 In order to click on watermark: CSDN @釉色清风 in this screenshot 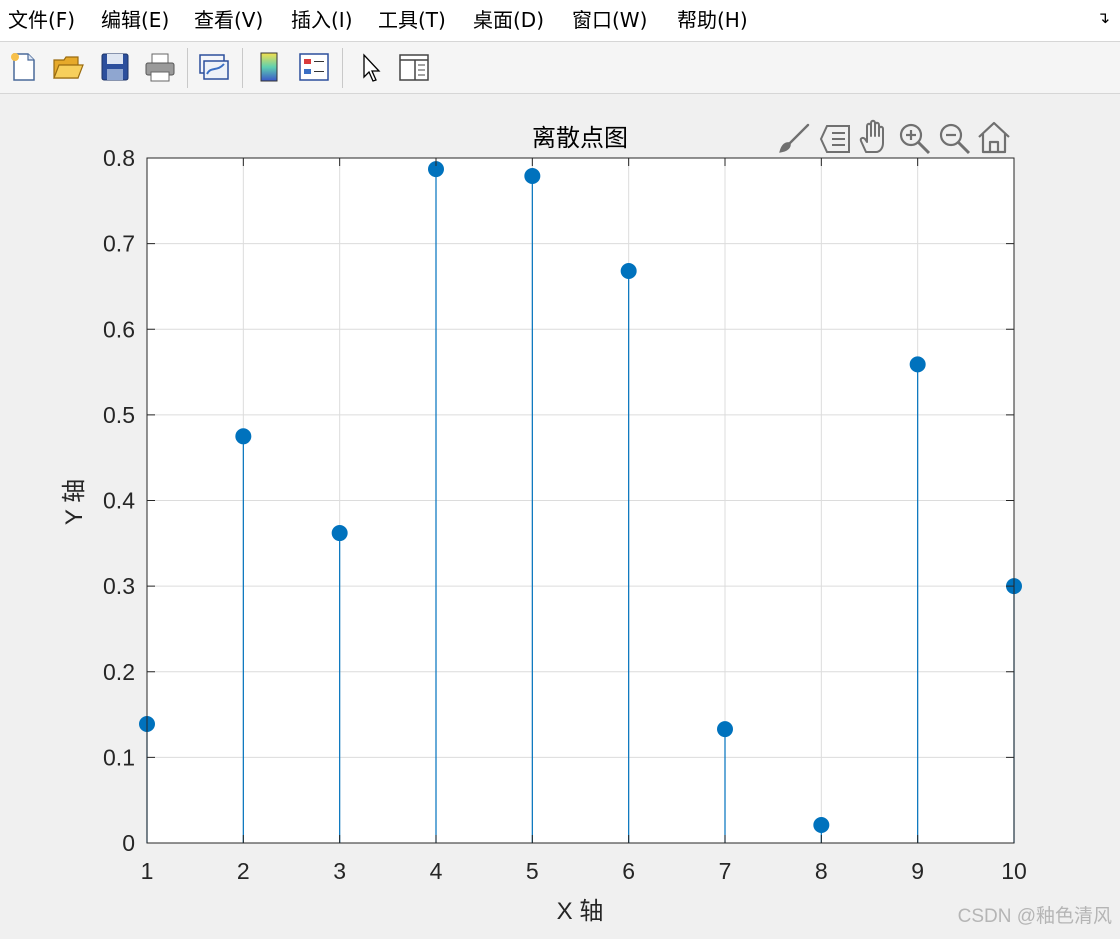, I will do `click(1035, 916)`.